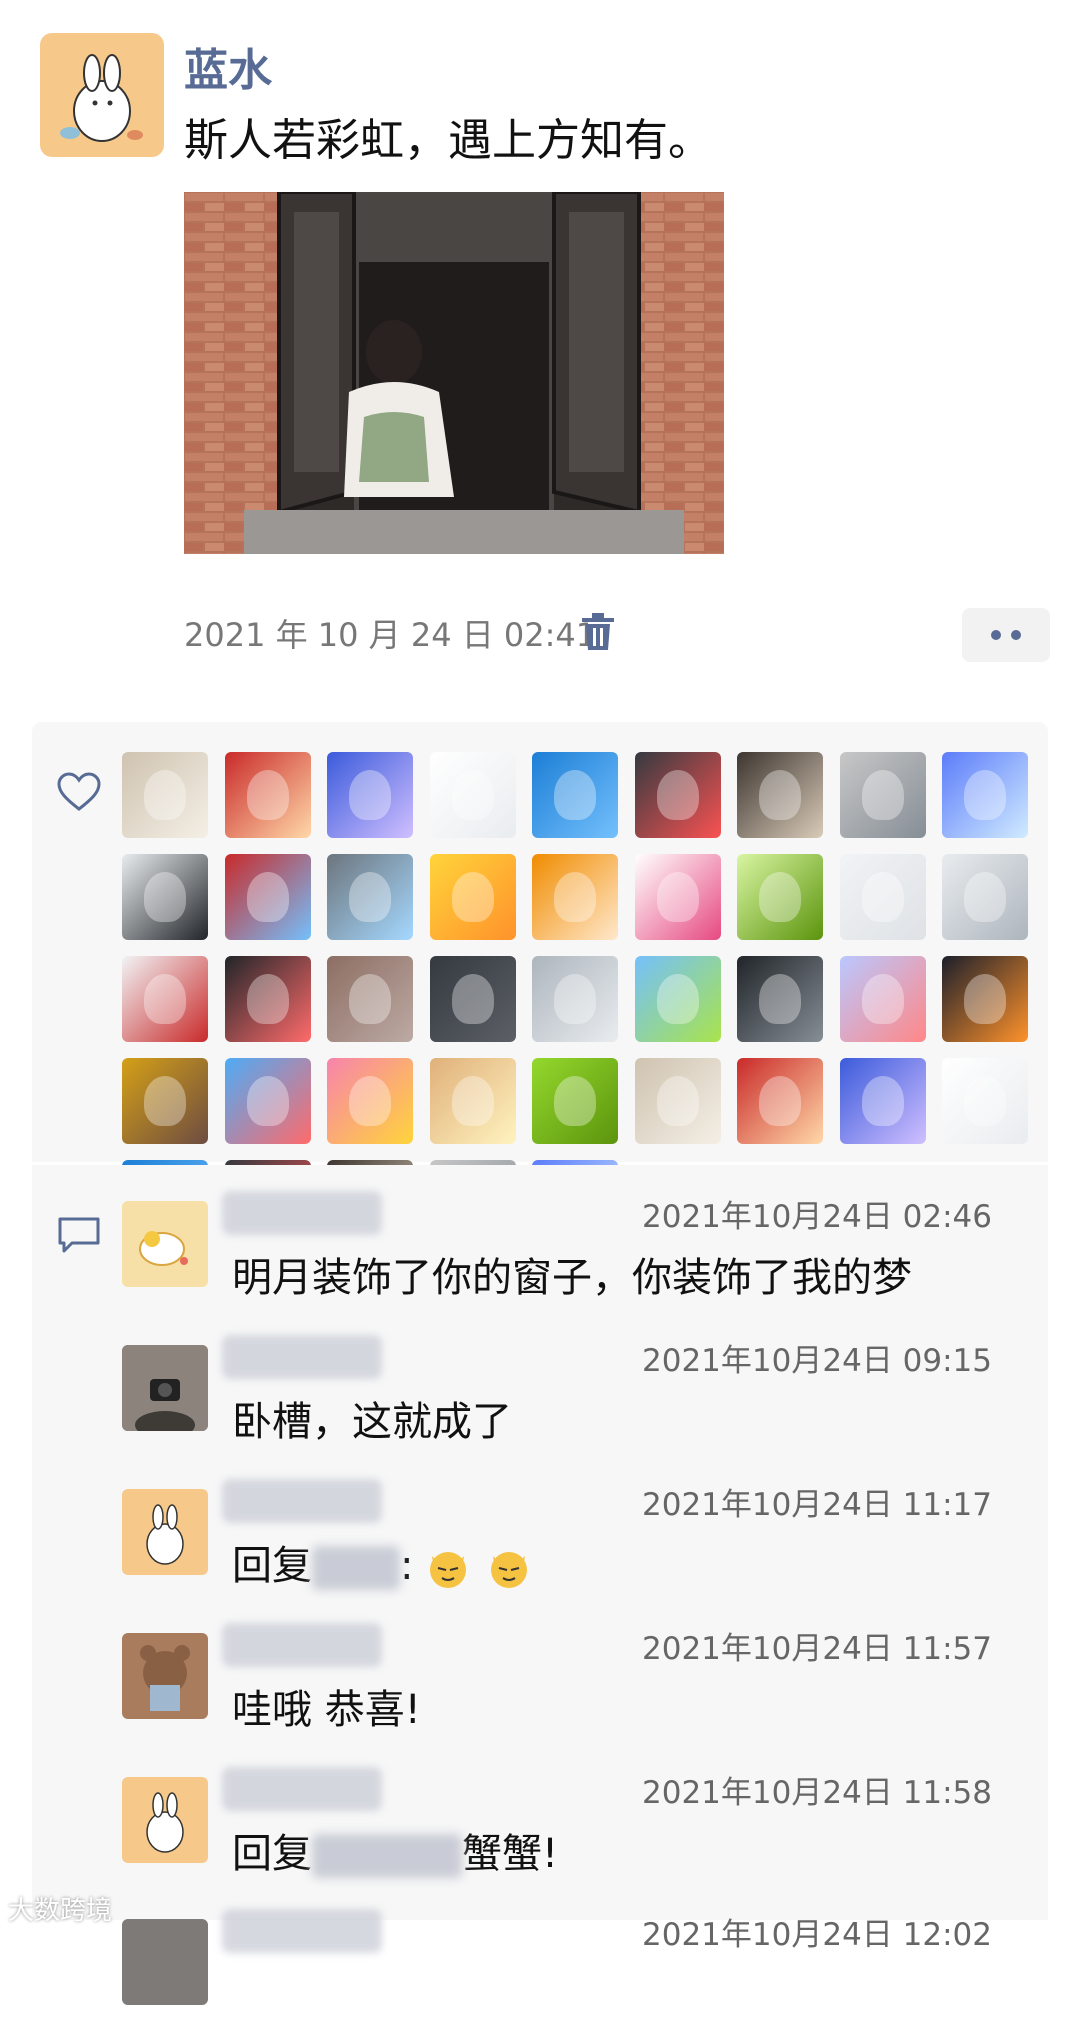 Image resolution: width=1080 pixels, height=2029 pixels. I want to click on comment-text: 回复:, so click(383, 1562).